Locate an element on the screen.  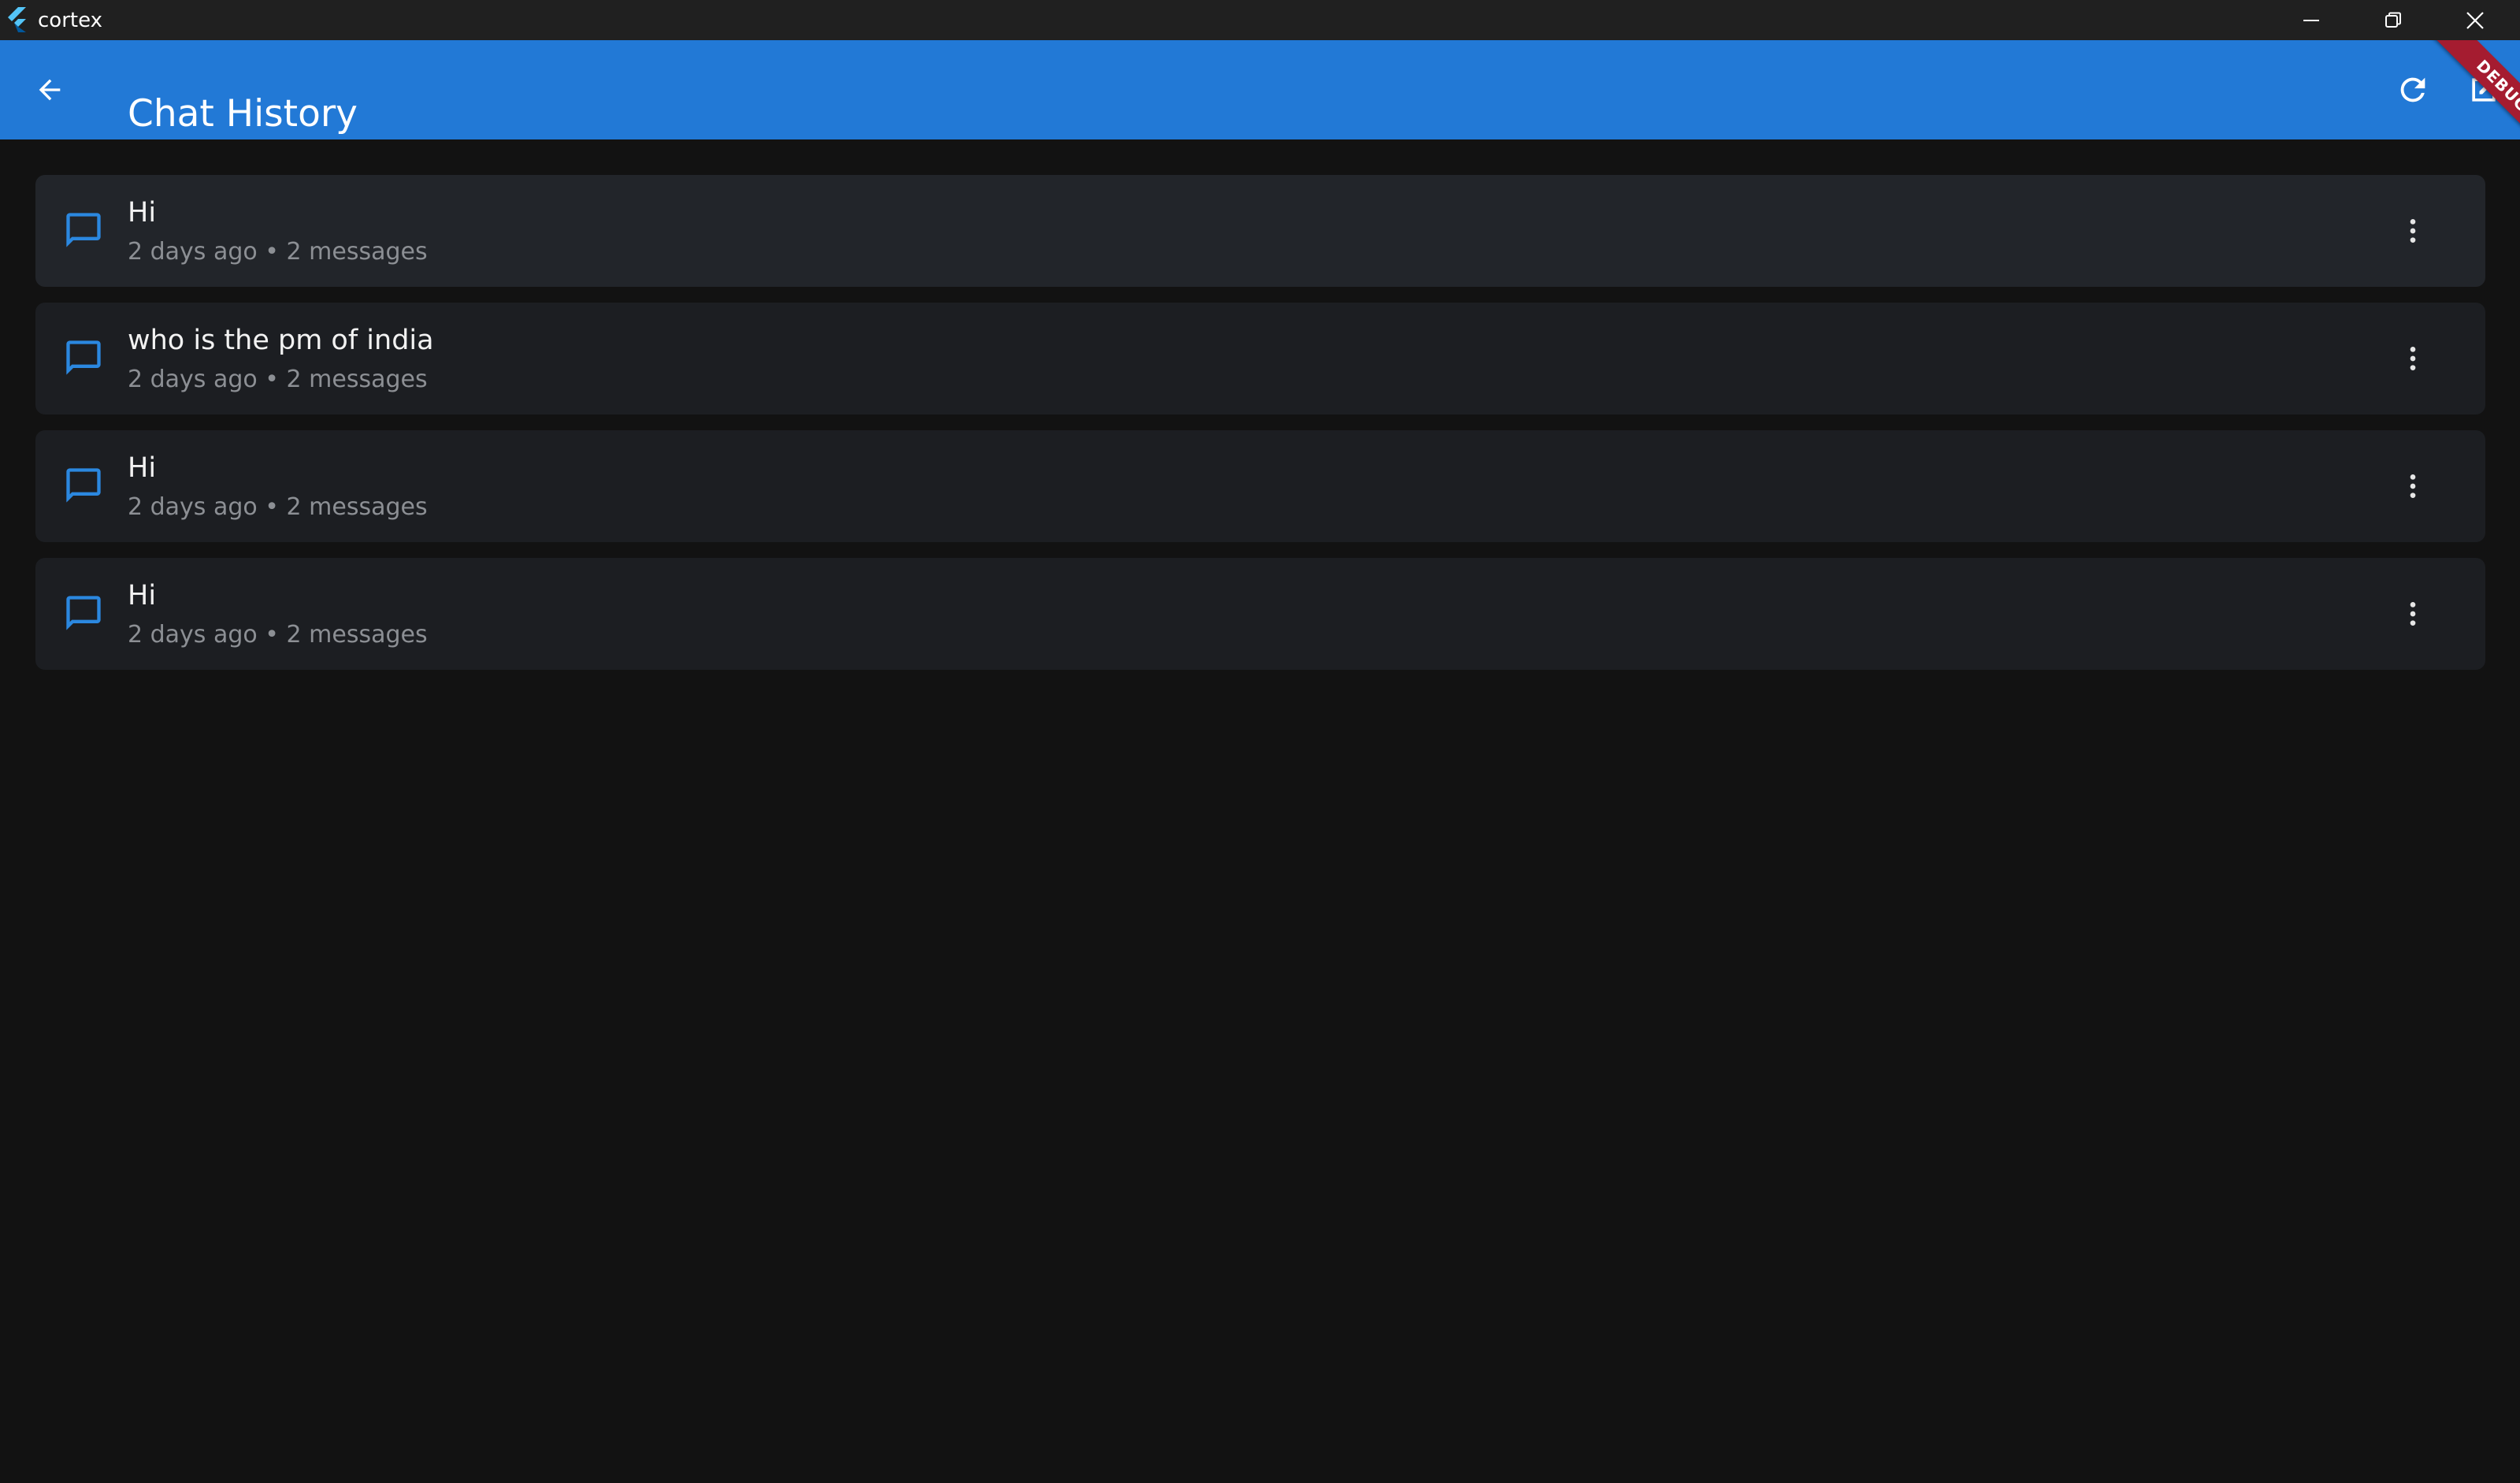
restore-button is located at coordinates (2393, 20).